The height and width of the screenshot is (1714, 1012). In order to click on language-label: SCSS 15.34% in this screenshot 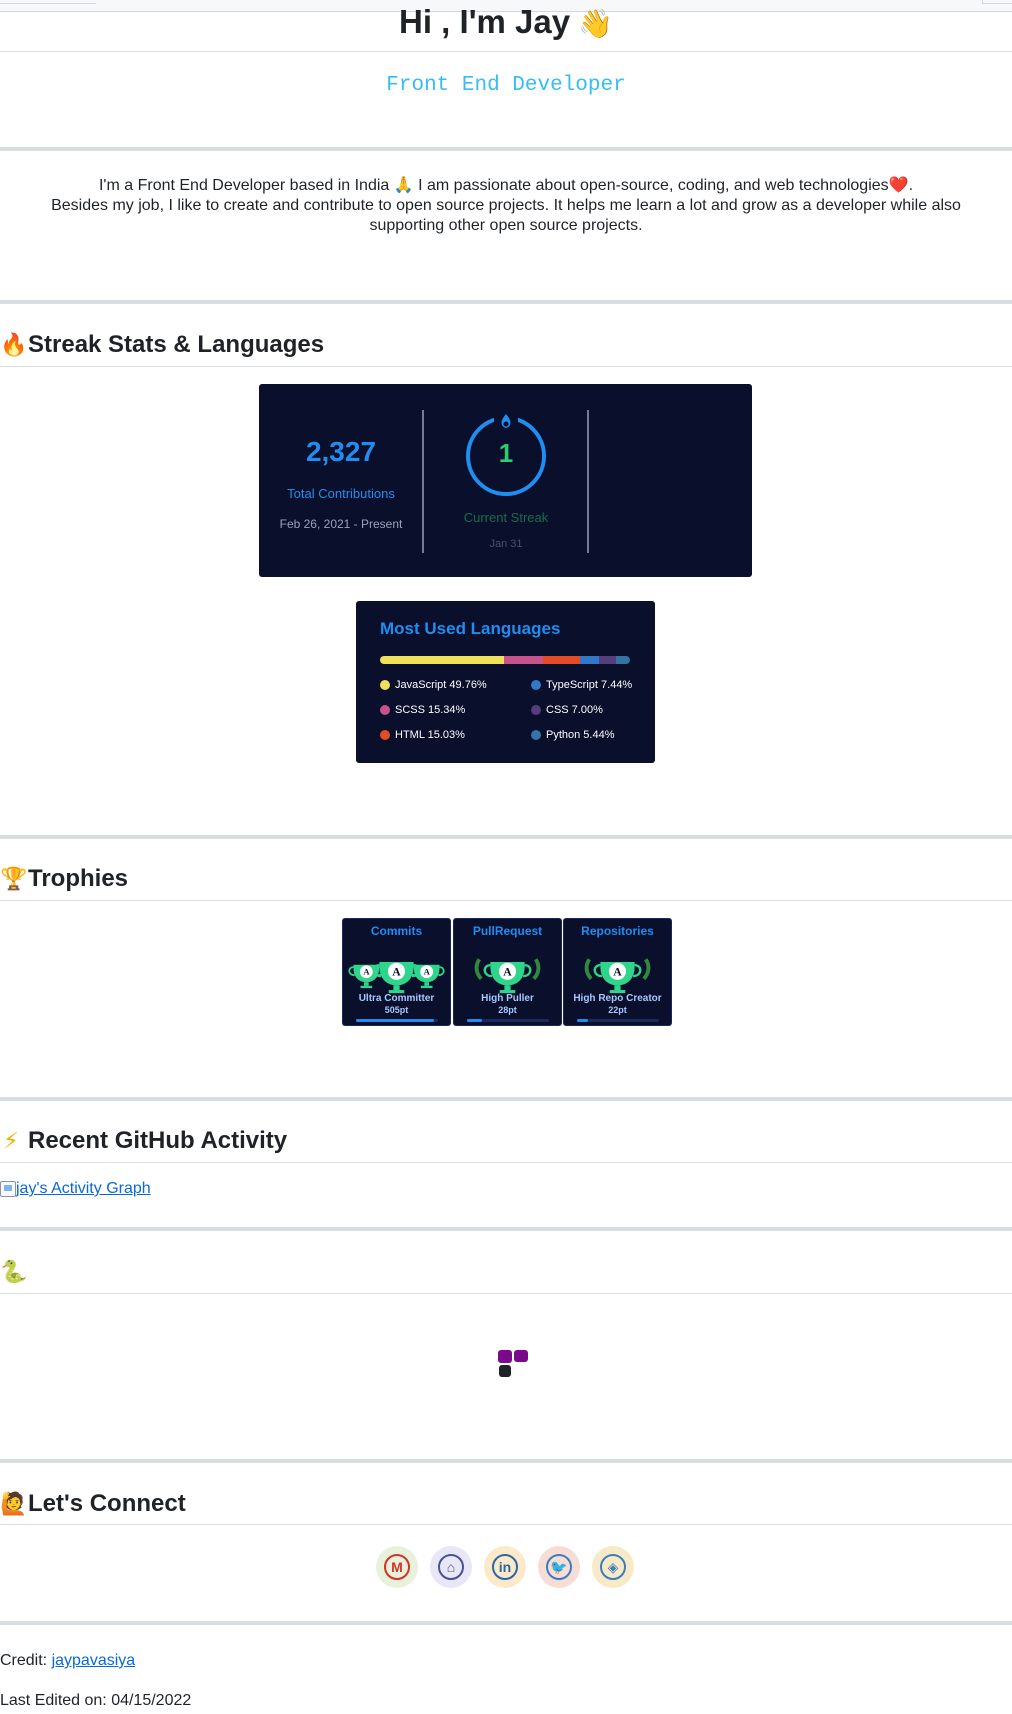, I will do `click(430, 710)`.